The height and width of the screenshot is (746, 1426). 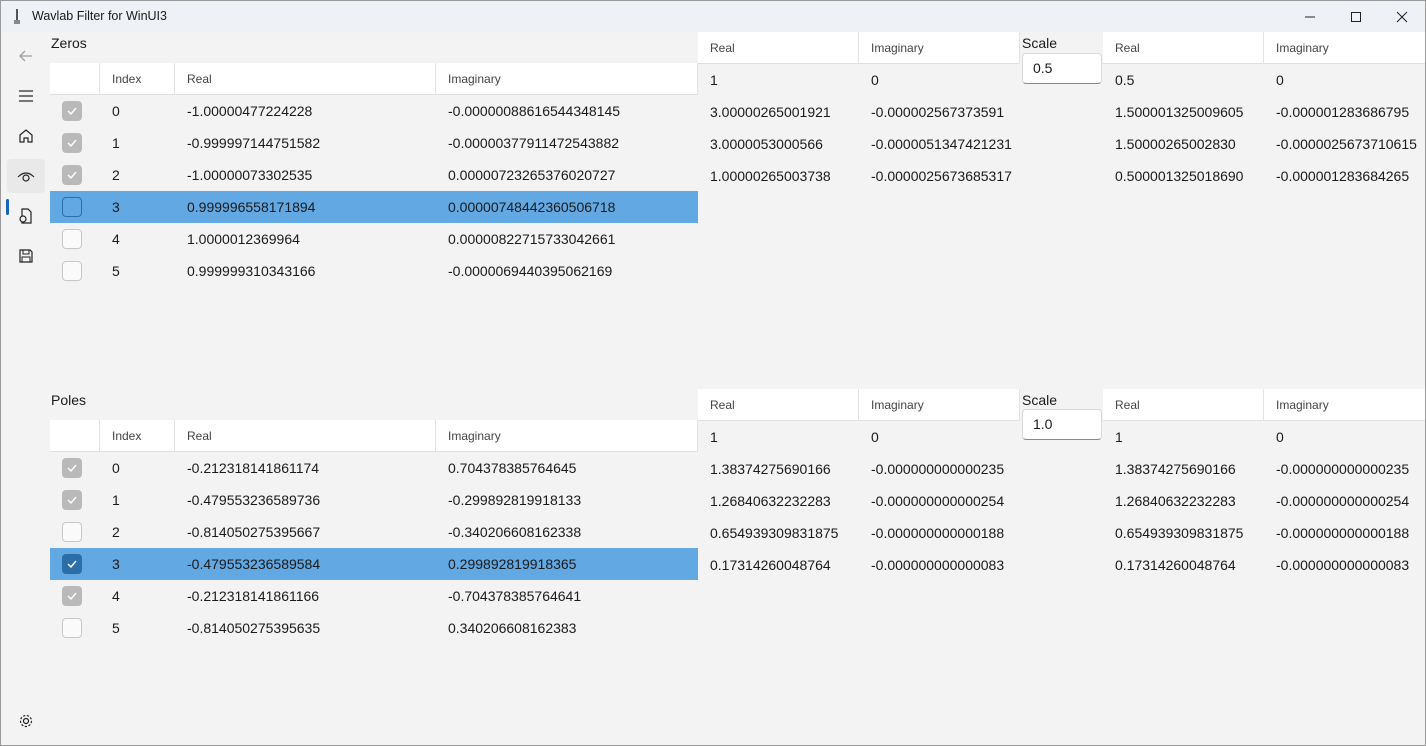 I want to click on eye-icon, so click(x=26, y=177).